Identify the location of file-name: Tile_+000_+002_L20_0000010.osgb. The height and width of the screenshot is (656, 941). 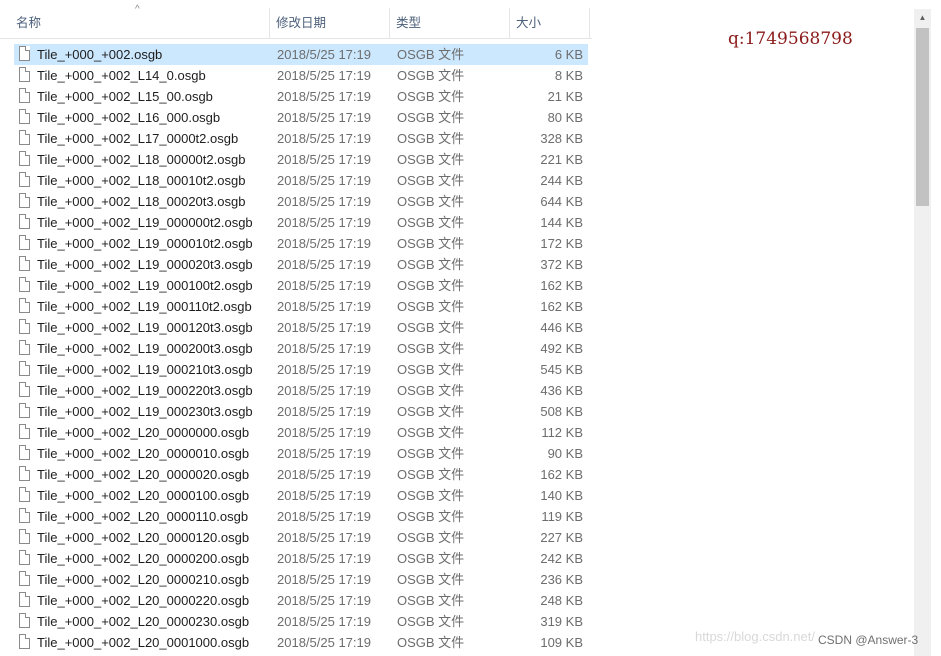
(143, 453).